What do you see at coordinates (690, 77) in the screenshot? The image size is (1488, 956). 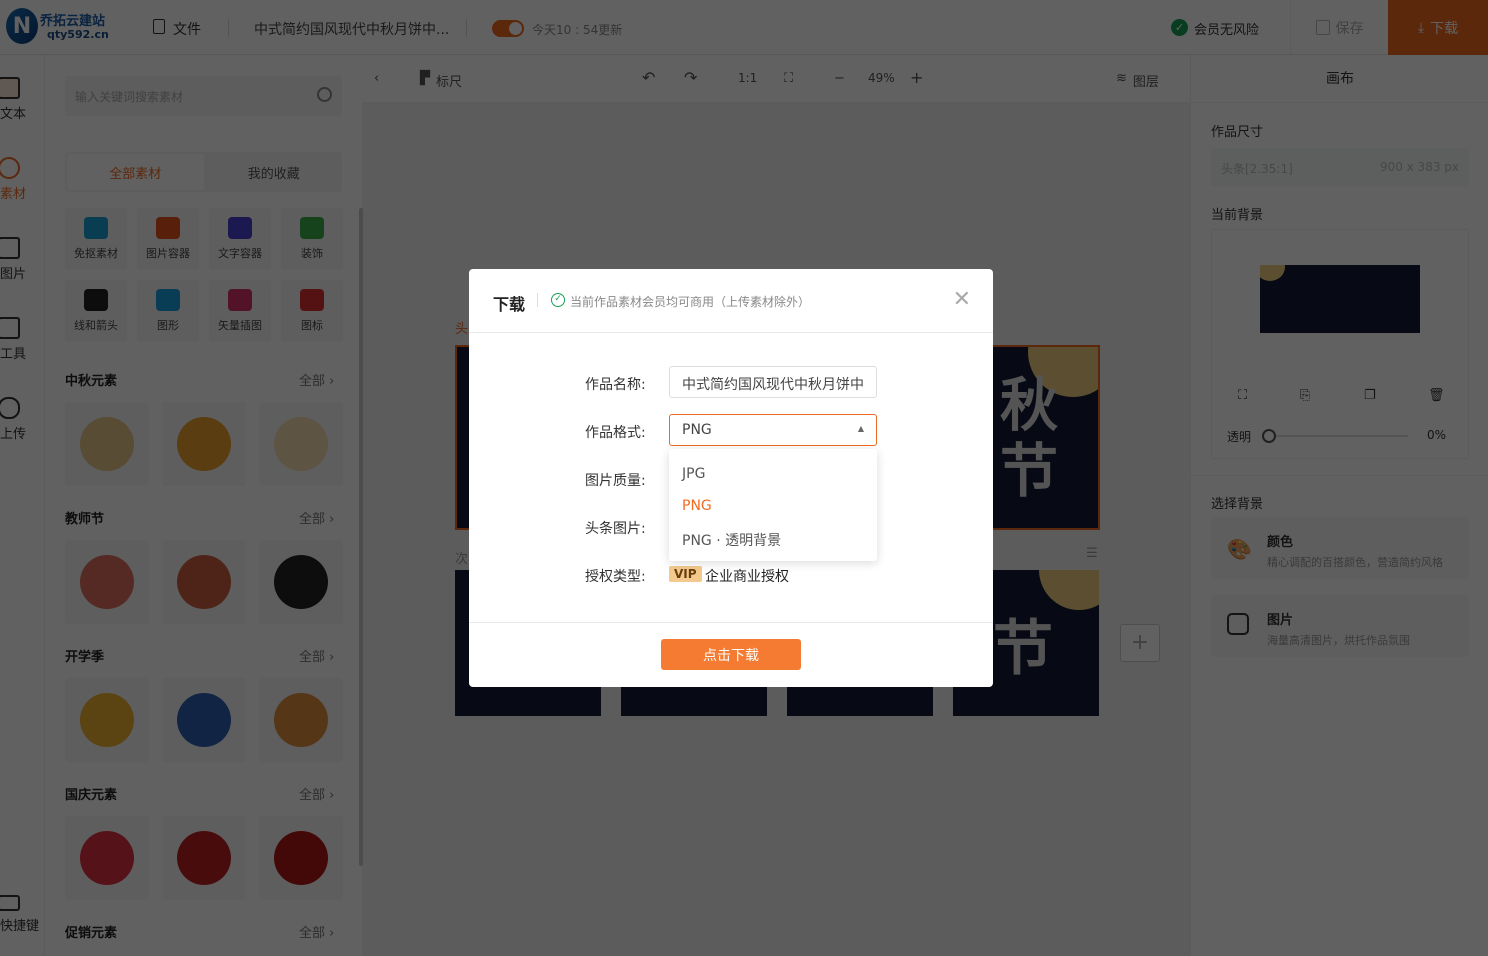 I see `redo-button: ↷` at bounding box center [690, 77].